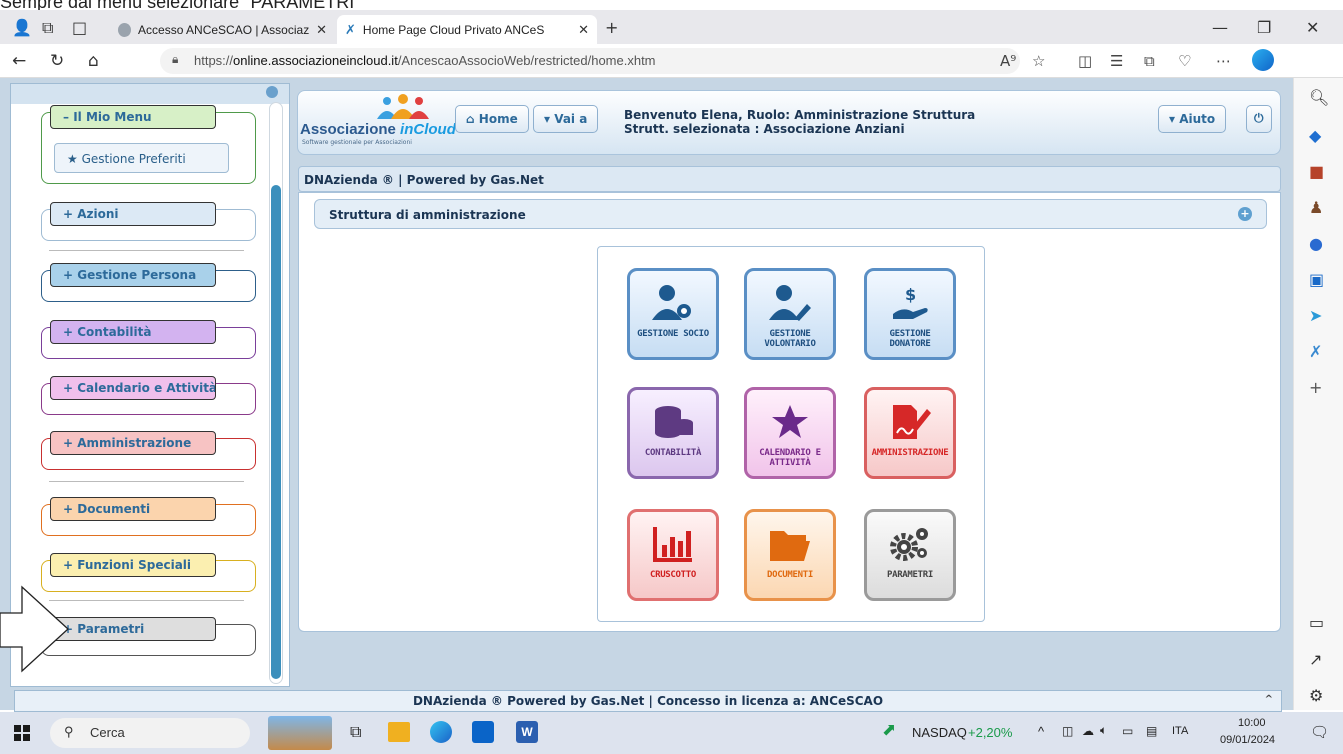  Describe the element at coordinates (1316, 622) in the screenshot. I see `sidebar-toggle-icon: ▭` at that location.